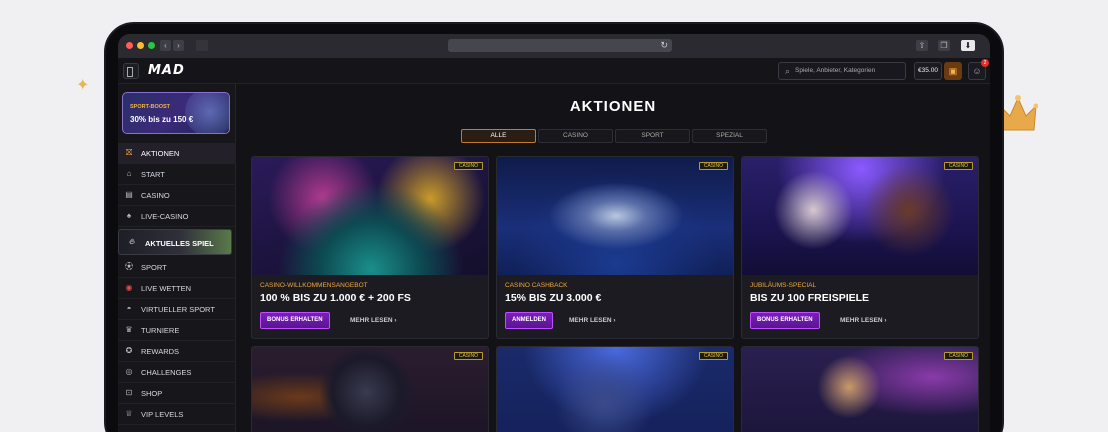  I want to click on tab-spezial: SPEZIAL, so click(729, 136).